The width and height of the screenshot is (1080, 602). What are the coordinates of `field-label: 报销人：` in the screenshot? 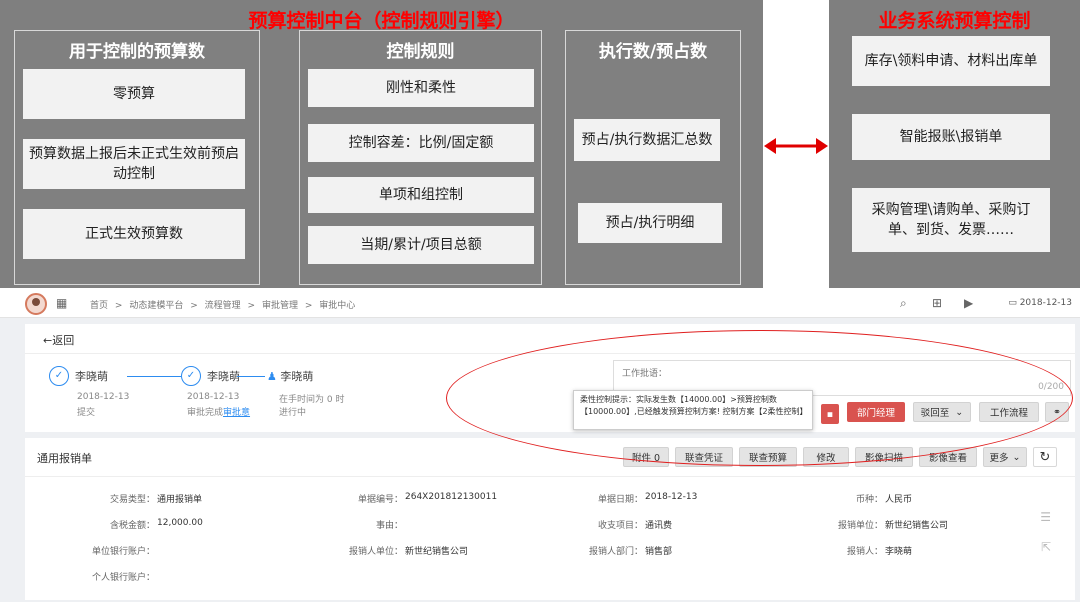 It's located at (864, 552).